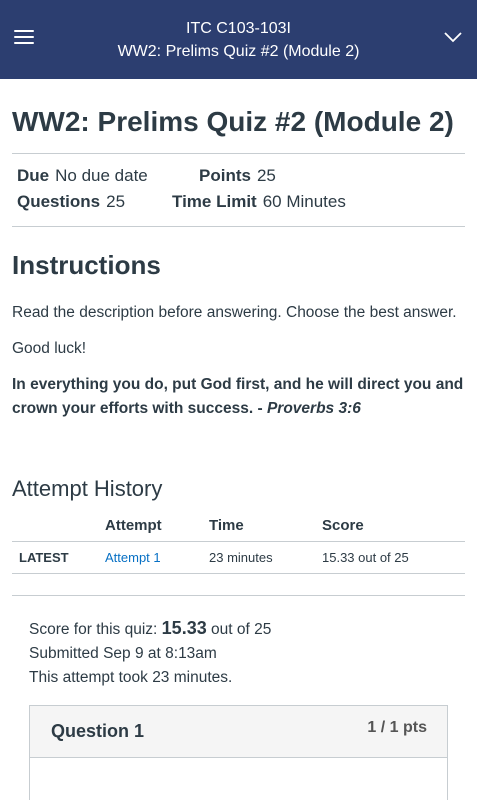 The height and width of the screenshot is (800, 477). What do you see at coordinates (133, 557) in the screenshot?
I see `attempt-link: Attempt 1` at bounding box center [133, 557].